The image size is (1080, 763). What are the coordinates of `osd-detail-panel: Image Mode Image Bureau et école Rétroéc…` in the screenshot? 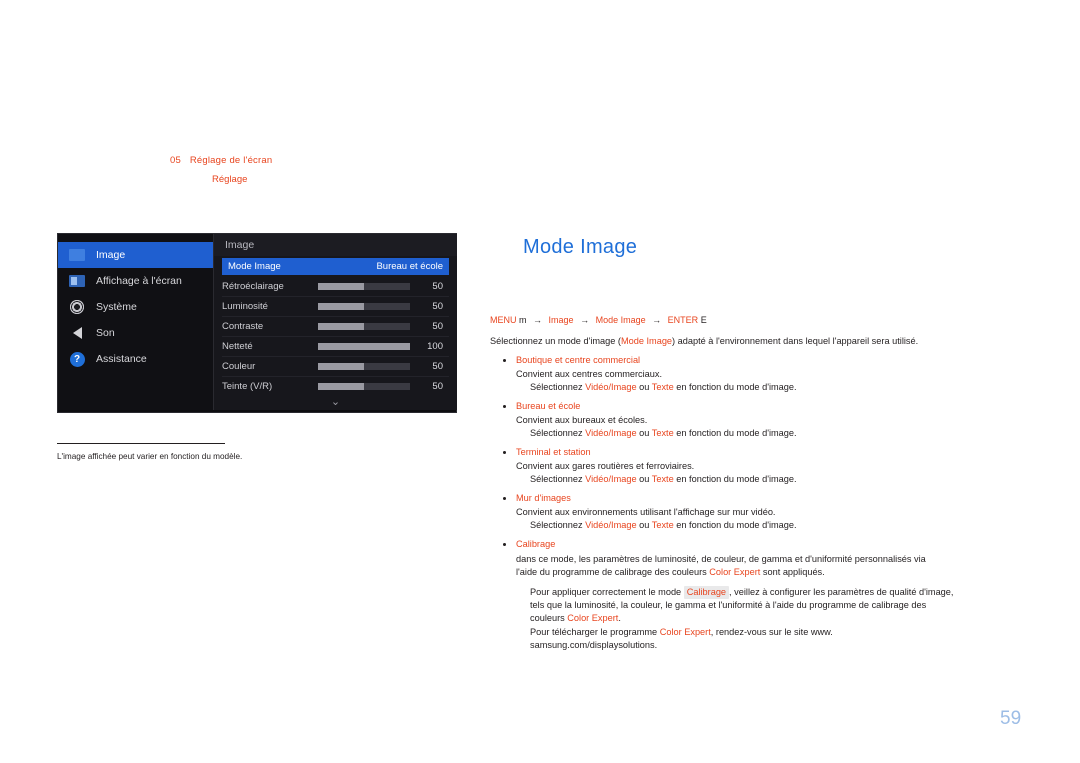 It's located at (335, 322).